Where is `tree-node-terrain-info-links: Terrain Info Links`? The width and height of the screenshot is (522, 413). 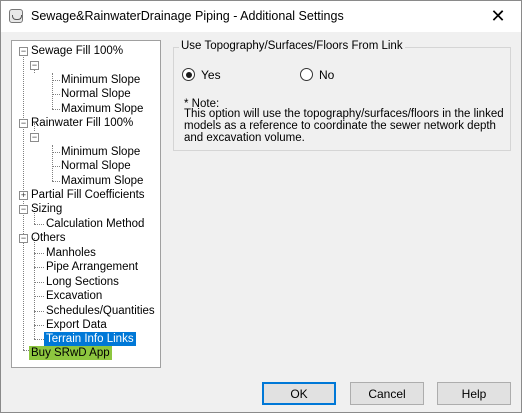
tree-node-terrain-info-links: Terrain Info Links is located at coordinates (90, 339).